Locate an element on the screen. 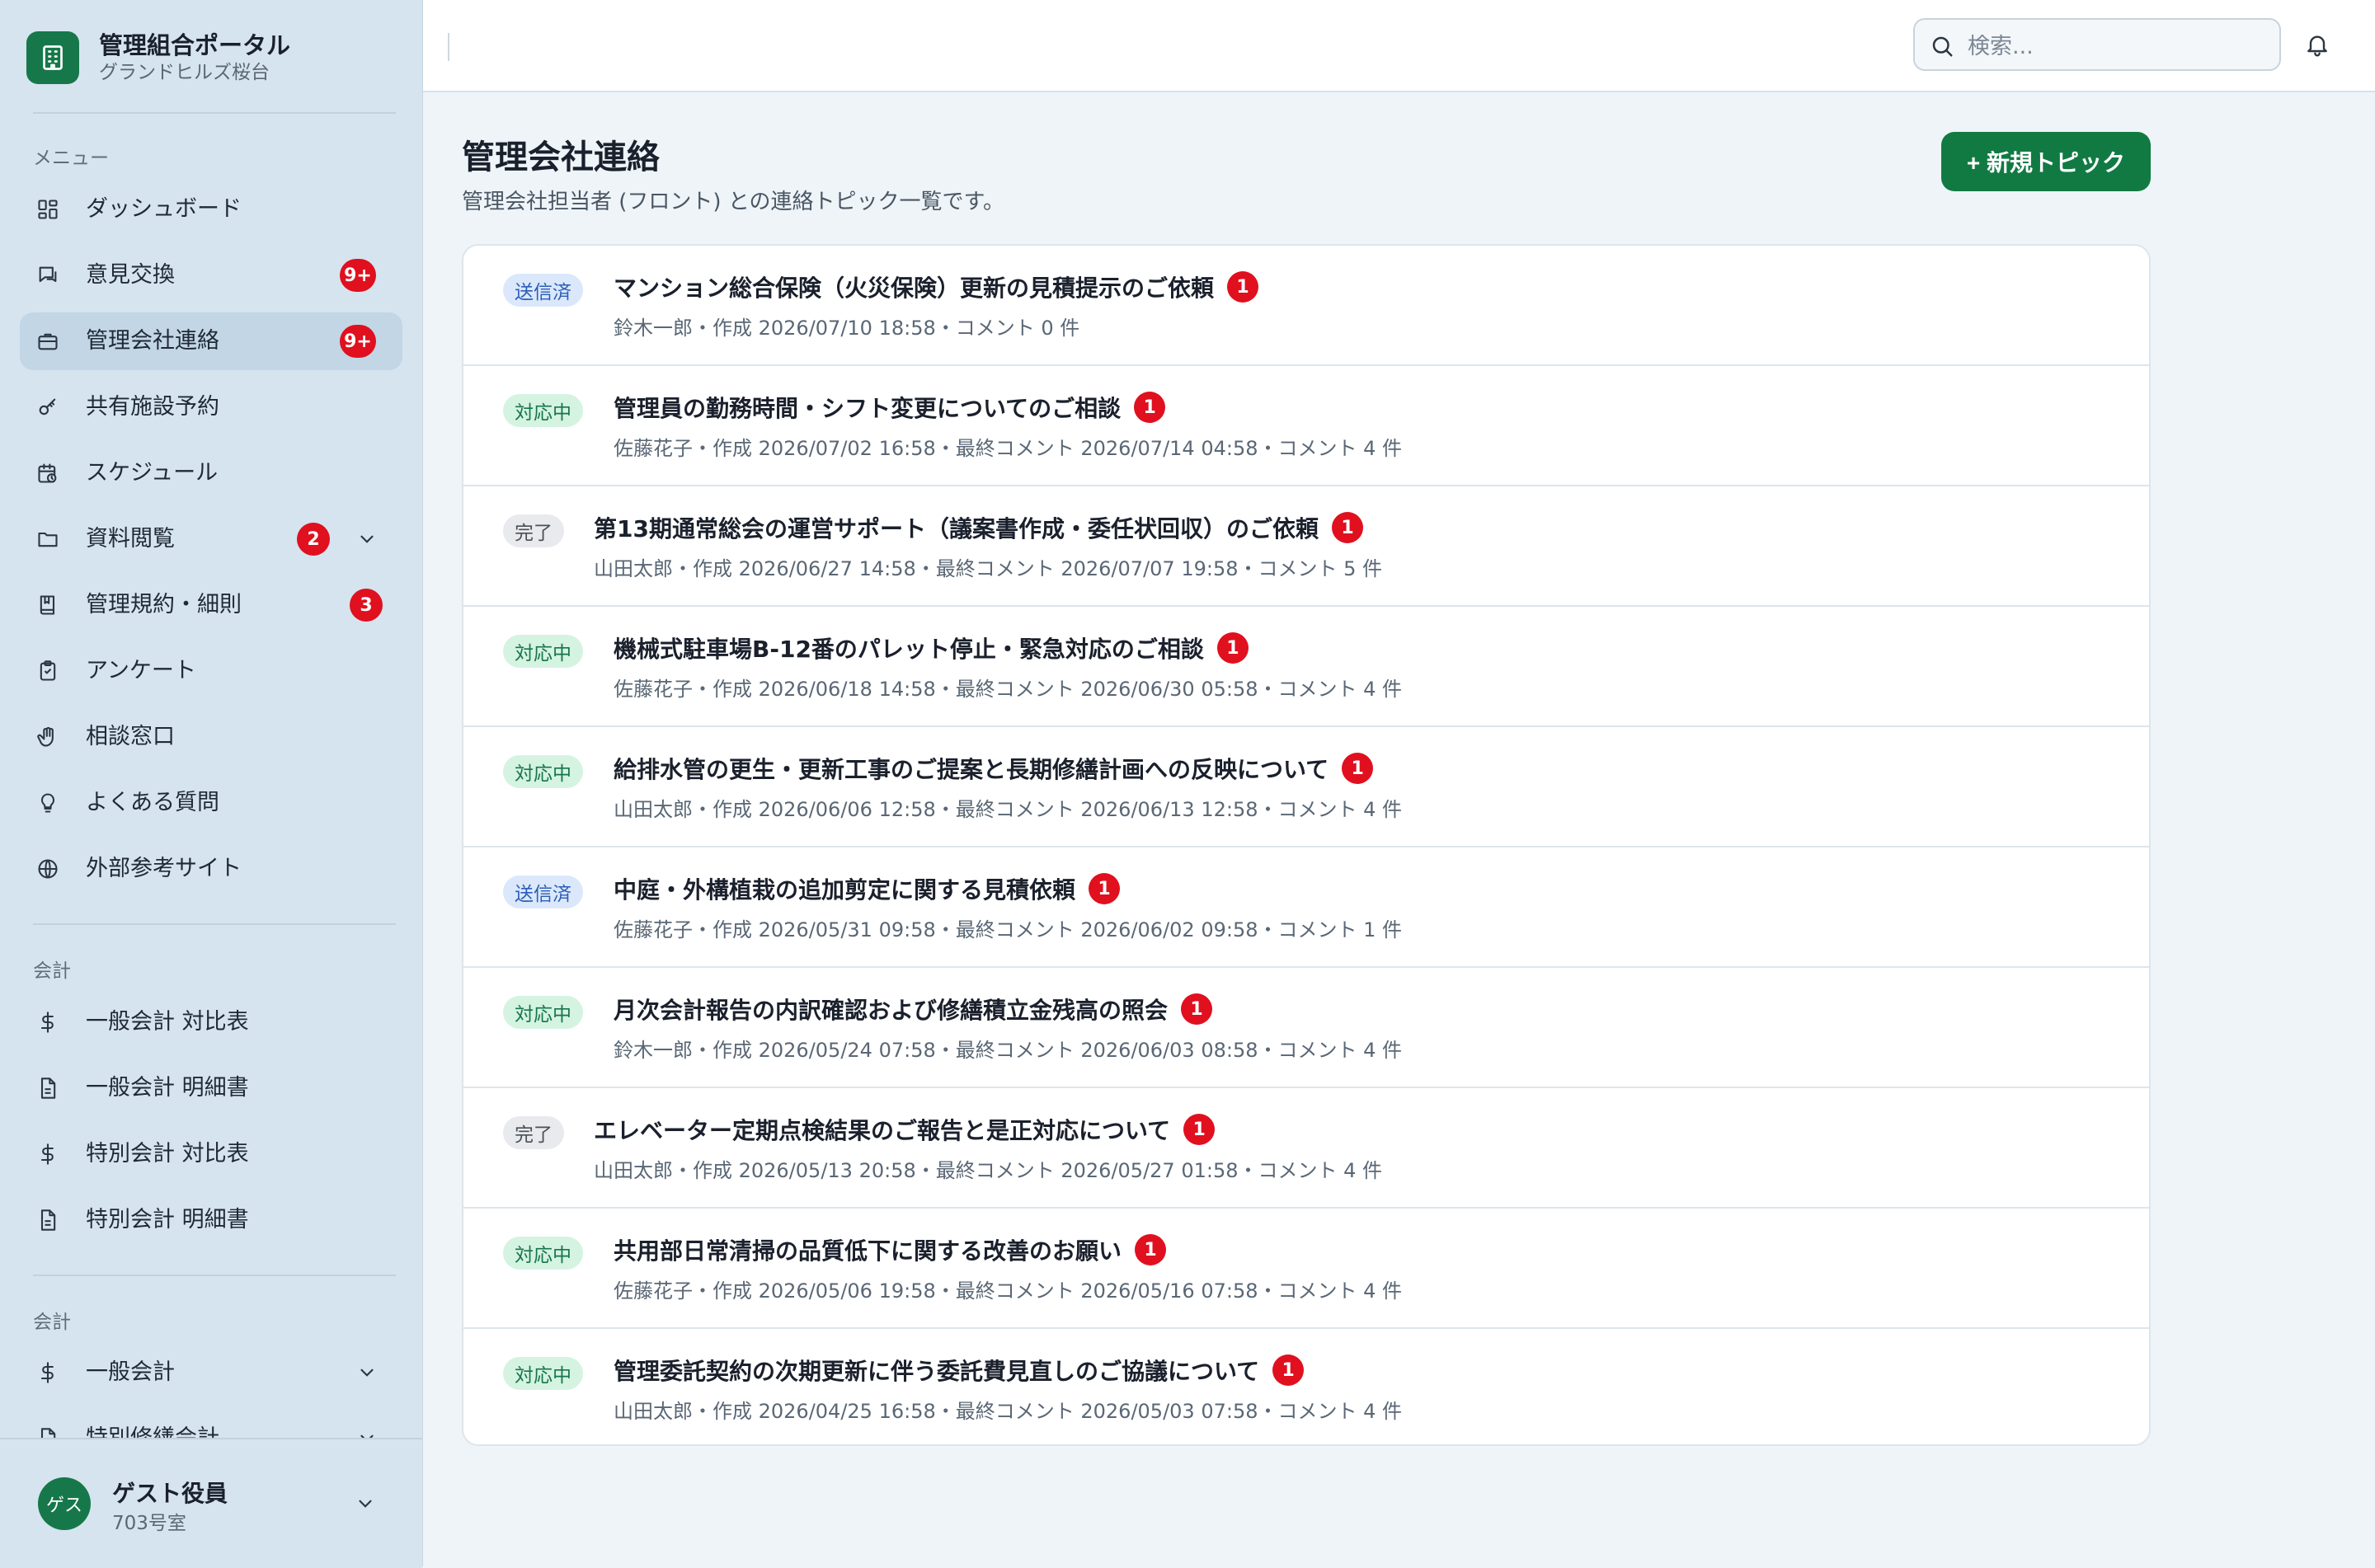  new-topic-button: + 新規トピック is located at coordinates (2046, 161).